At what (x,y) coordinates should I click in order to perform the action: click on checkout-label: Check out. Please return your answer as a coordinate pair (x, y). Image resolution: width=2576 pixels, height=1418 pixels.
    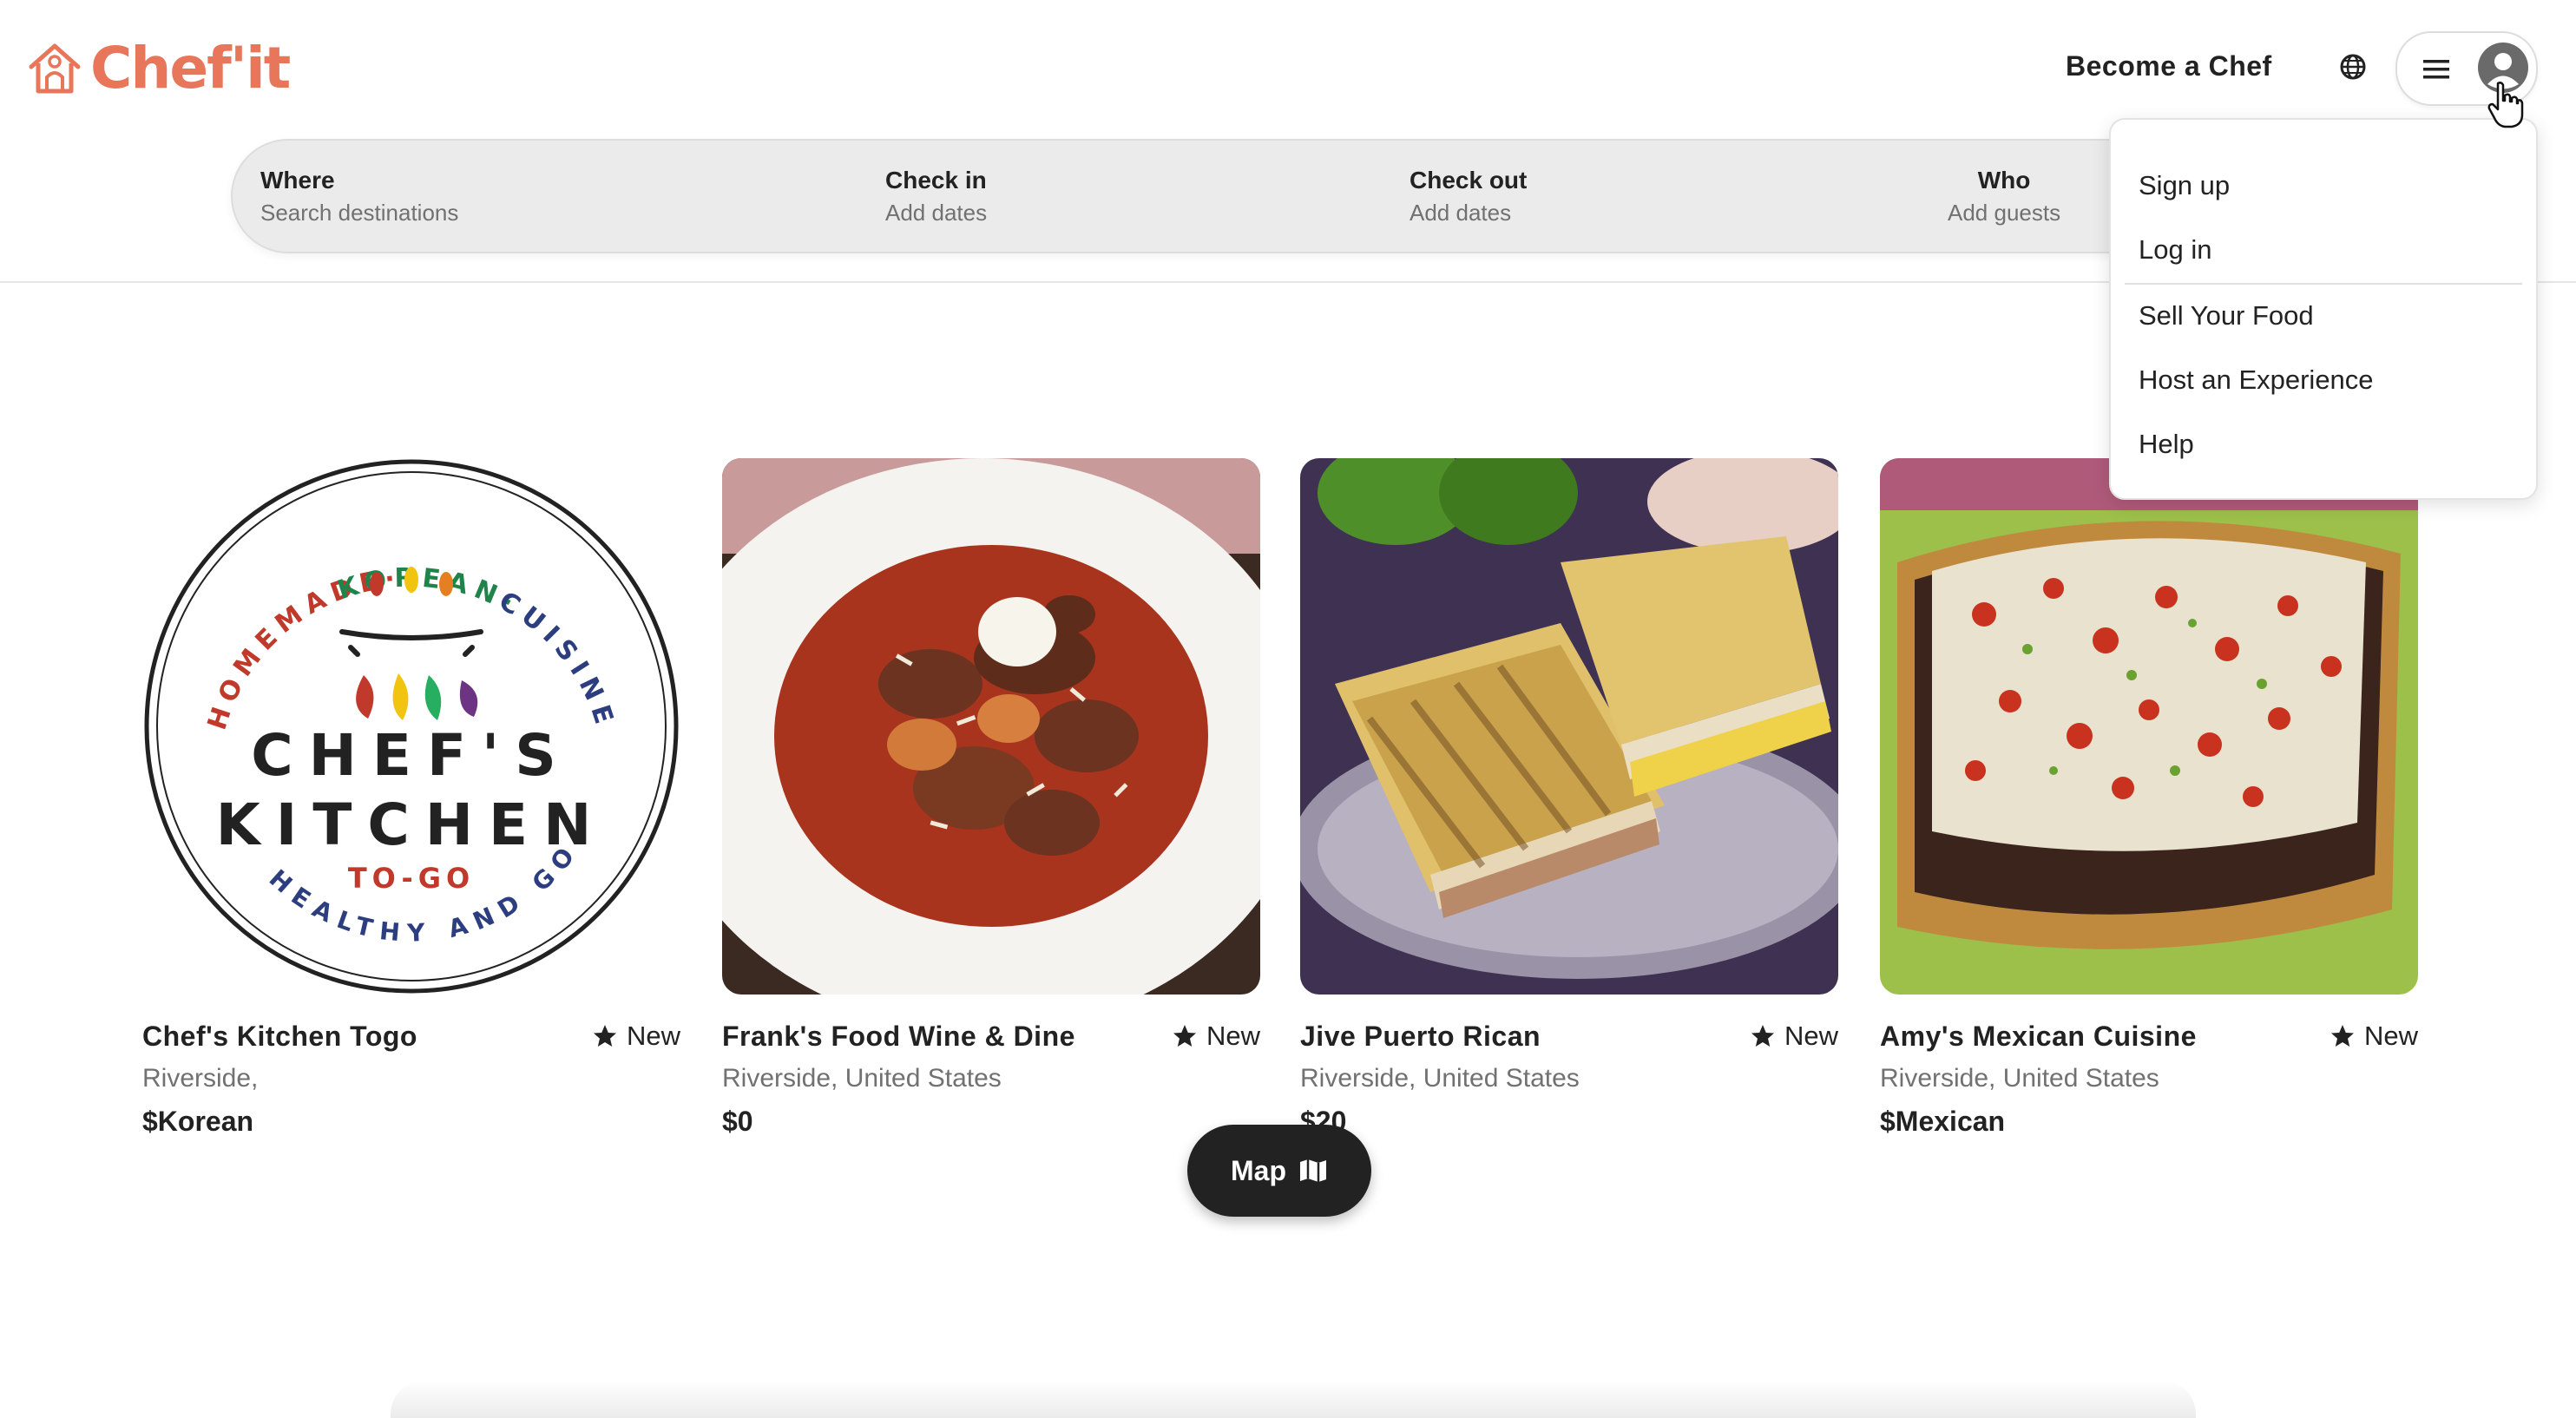
    Looking at the image, I should click on (1469, 180).